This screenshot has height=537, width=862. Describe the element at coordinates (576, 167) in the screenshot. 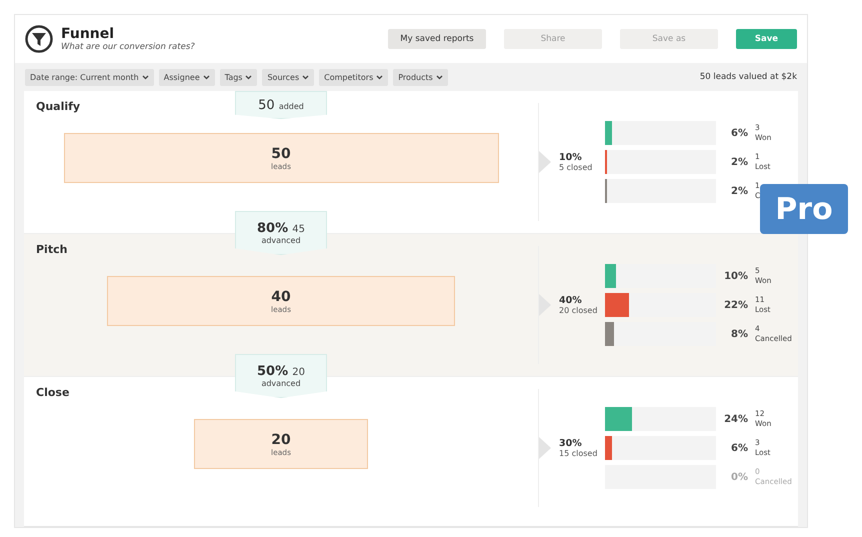

I see `closed-count: 5 closed` at that location.